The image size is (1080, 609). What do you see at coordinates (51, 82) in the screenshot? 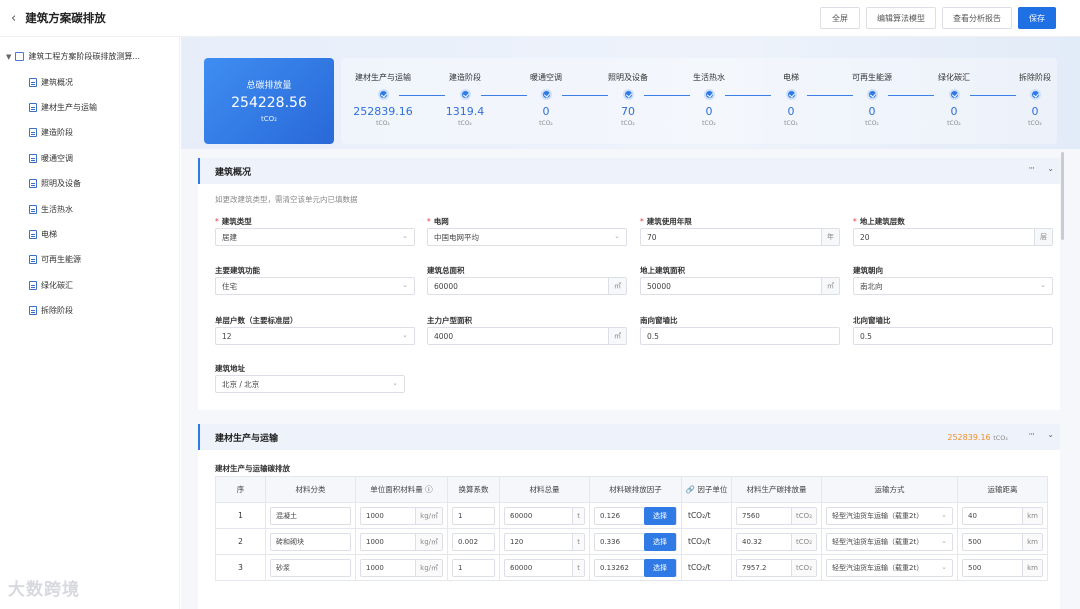
I see `sidebar-item-overview: 建筑概况` at bounding box center [51, 82].